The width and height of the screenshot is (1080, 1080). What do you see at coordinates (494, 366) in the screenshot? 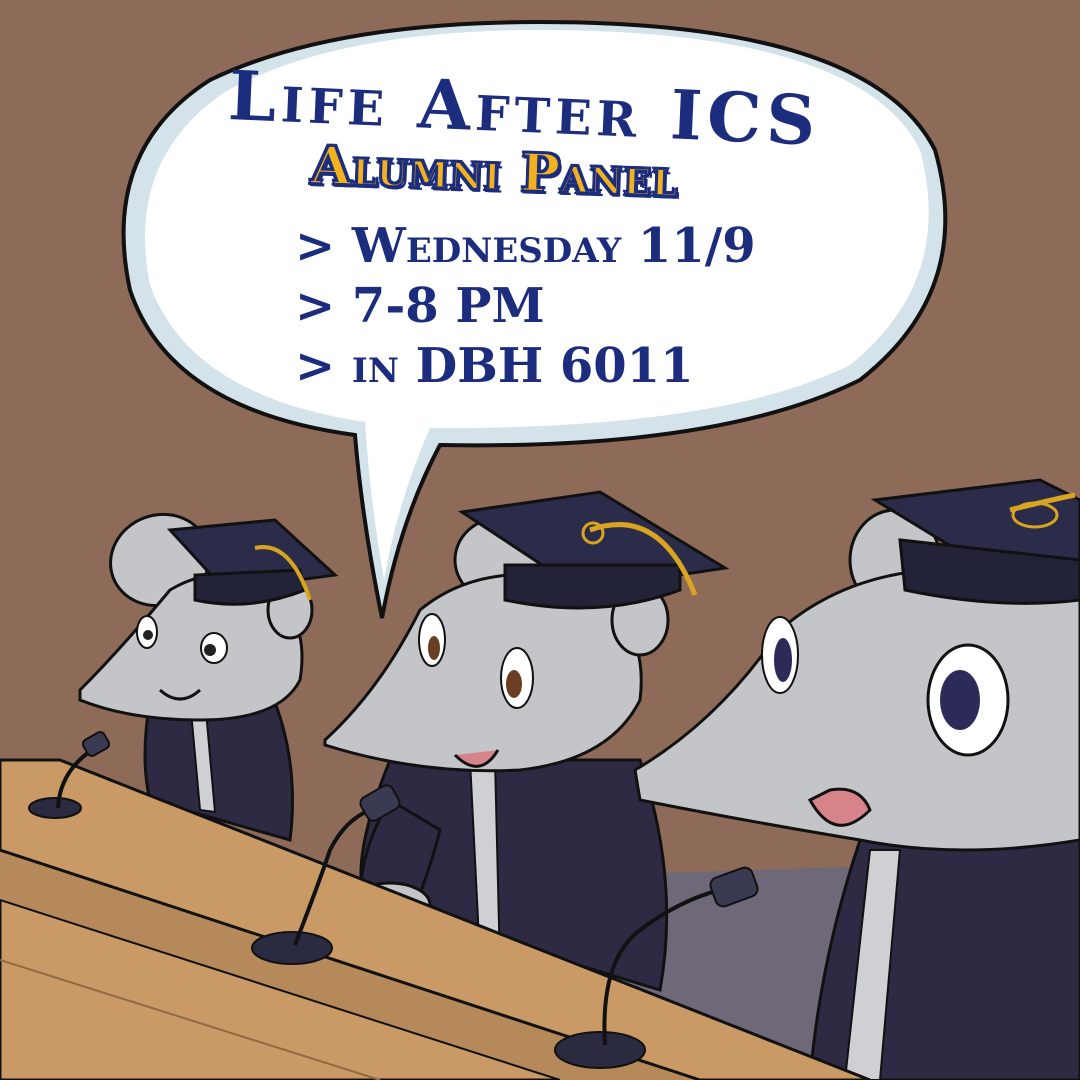
I see `event-location: > in DBH 6011` at bounding box center [494, 366].